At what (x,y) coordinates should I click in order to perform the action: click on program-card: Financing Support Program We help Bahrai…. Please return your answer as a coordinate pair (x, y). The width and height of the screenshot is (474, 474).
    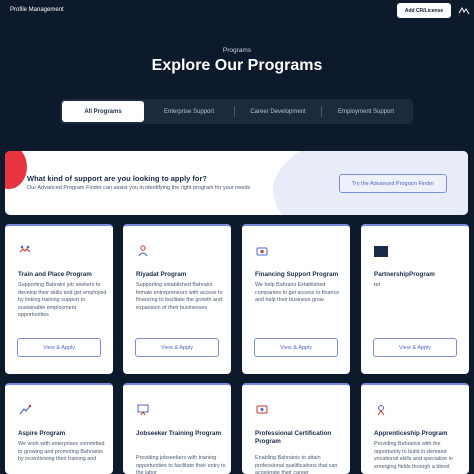
    Looking at the image, I should click on (296, 299).